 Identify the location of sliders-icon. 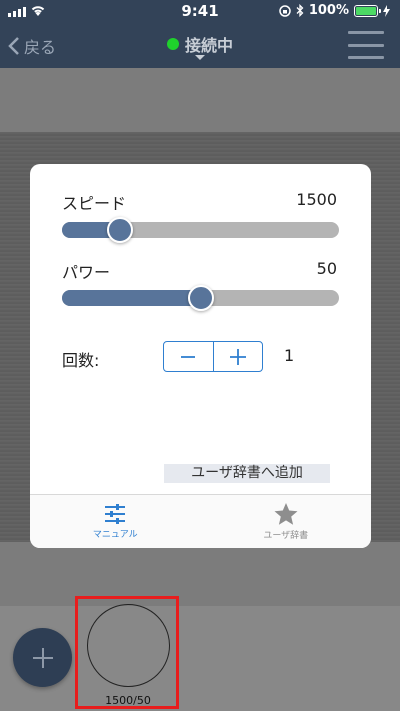
(115, 514).